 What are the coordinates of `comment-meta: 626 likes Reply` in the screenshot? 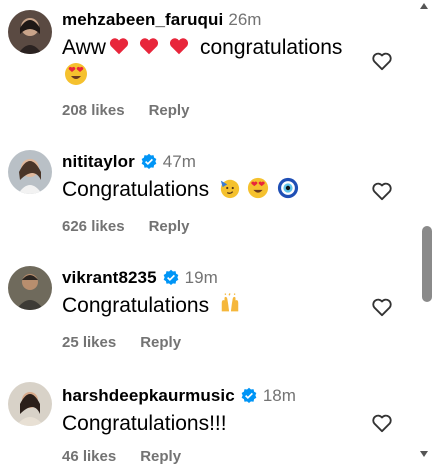 It's located at (125, 226).